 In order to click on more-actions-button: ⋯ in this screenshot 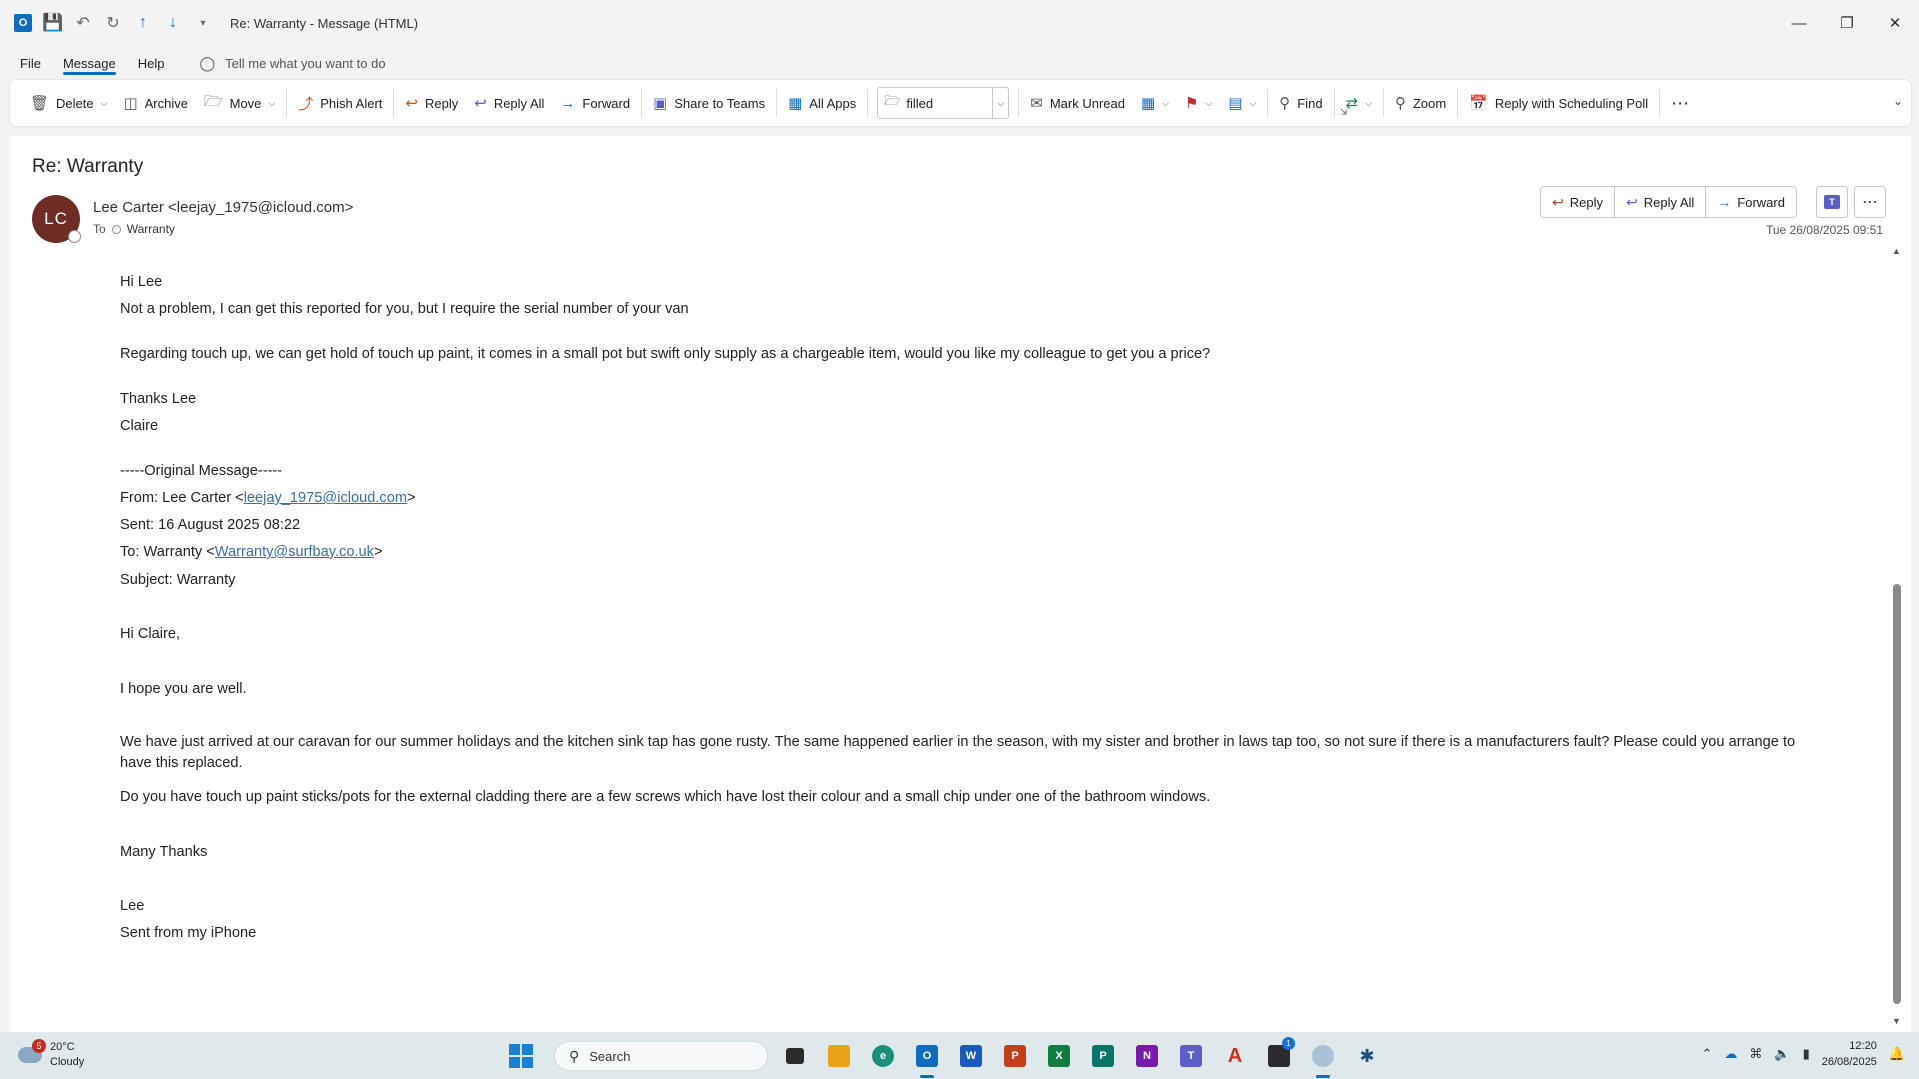, I will do `click(1870, 202)`.